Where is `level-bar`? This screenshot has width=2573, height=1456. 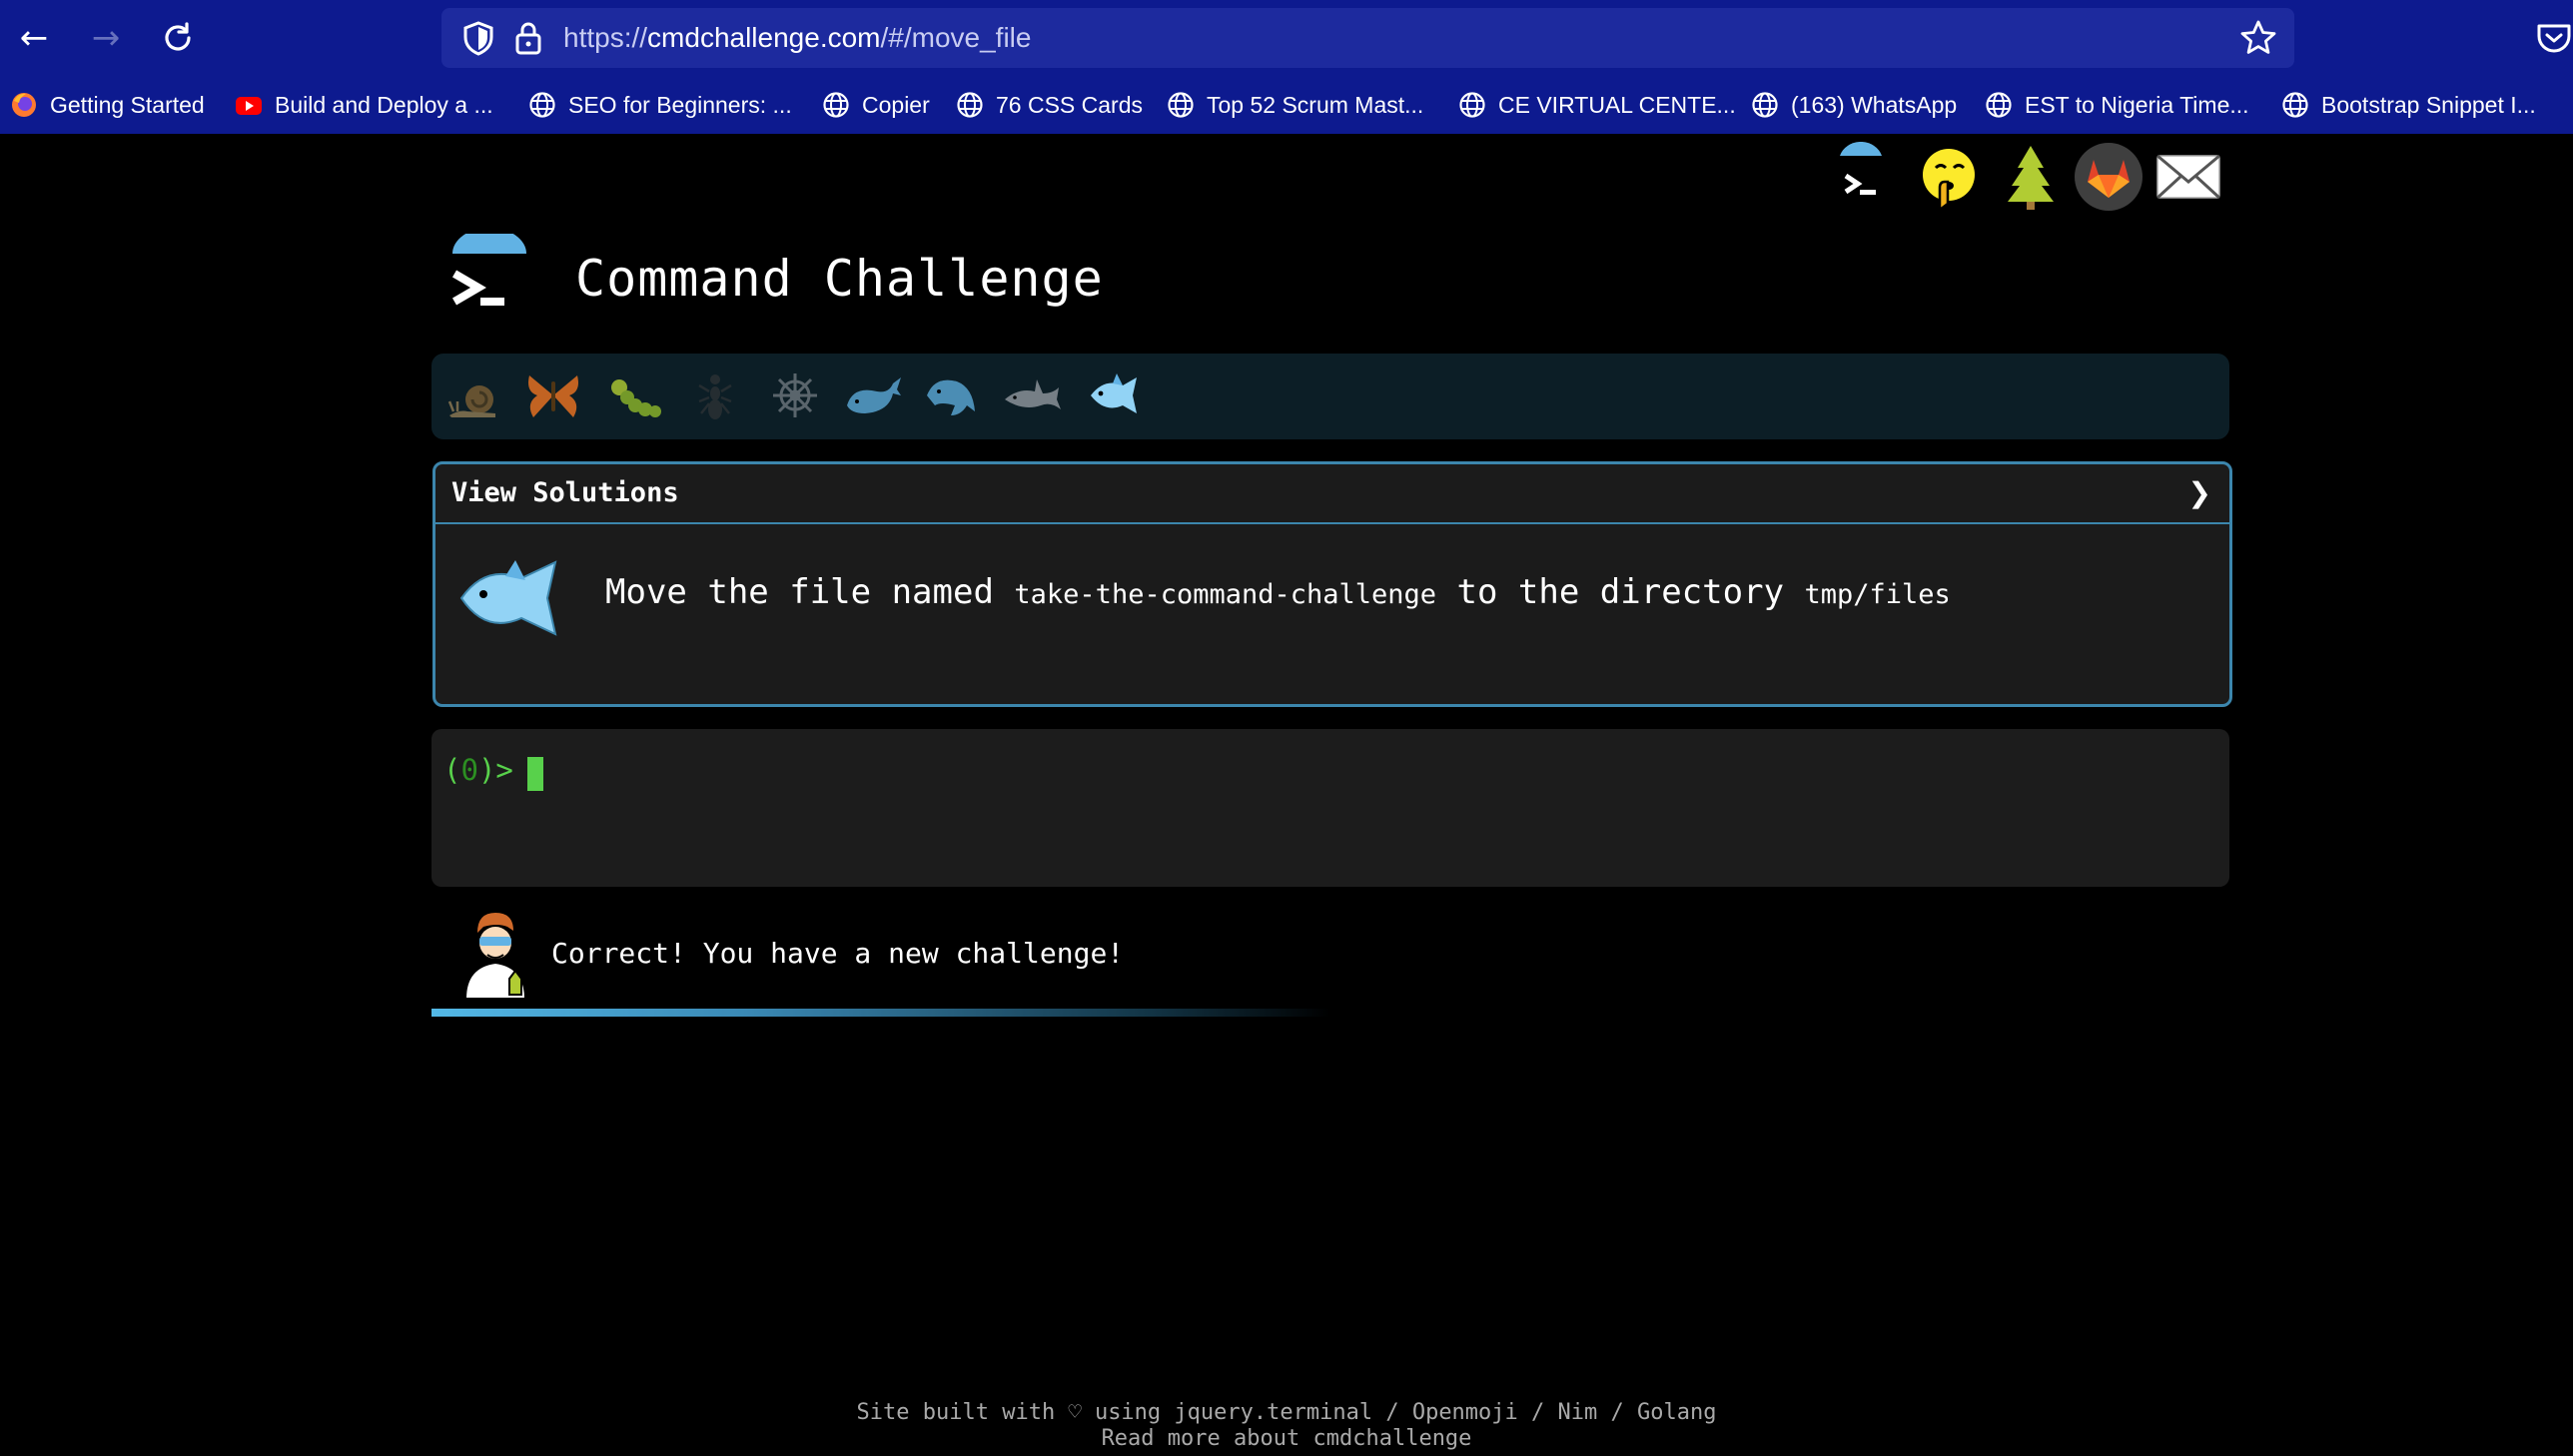 level-bar is located at coordinates (1330, 396).